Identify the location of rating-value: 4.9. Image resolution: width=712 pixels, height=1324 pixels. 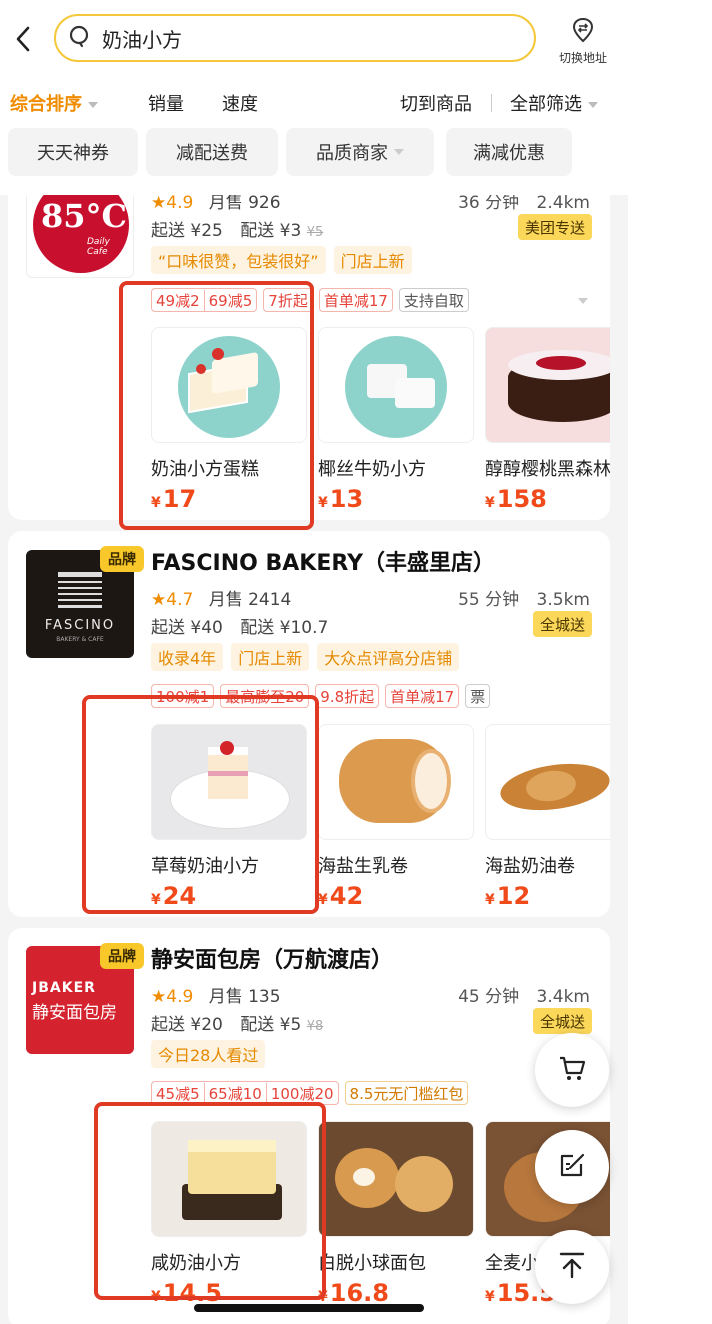
(180, 997).